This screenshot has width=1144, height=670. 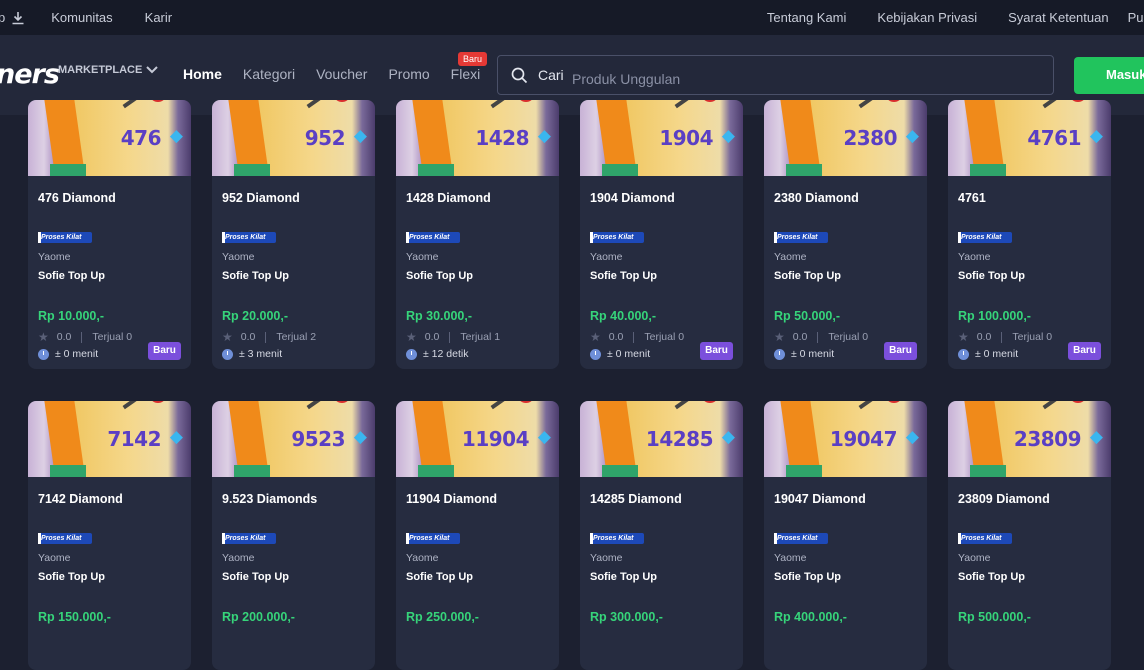 I want to click on sold-count: Terjual 1, so click(x=480, y=337).